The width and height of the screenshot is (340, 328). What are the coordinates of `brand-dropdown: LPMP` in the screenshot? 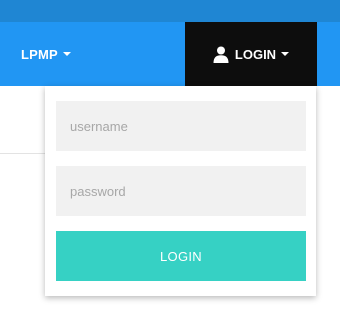 It's located at (46, 54).